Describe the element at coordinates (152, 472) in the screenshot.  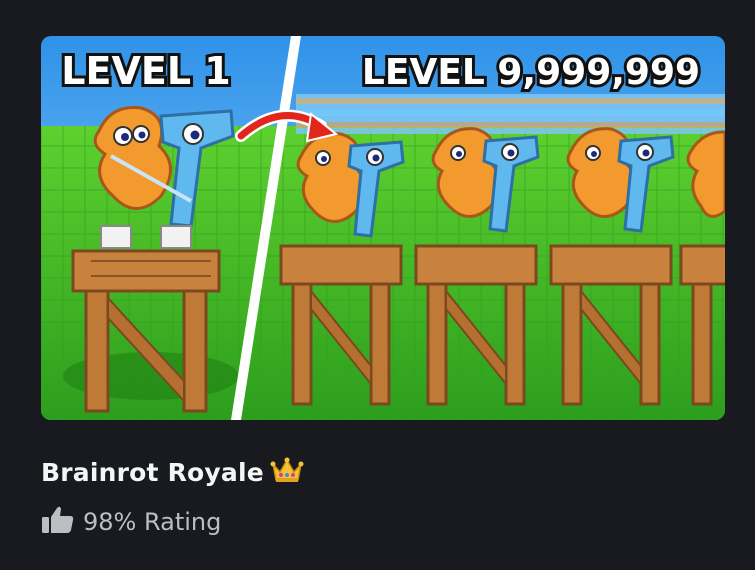
I see `game-title: Brainrot Royale` at that location.